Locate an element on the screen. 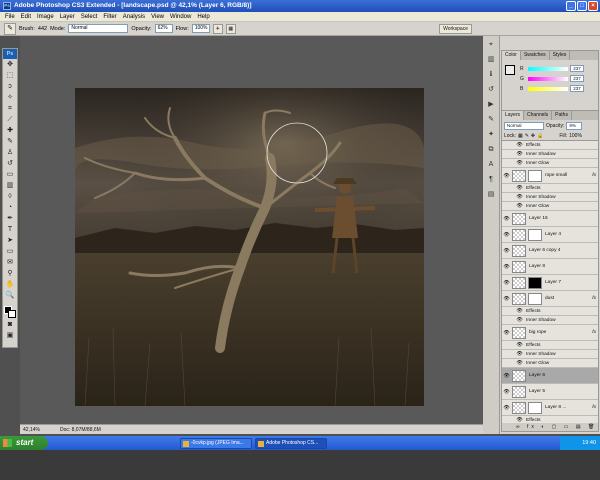 The image size is (600, 480). blur-tool-icon: ◊ is located at coordinates (10, 197).